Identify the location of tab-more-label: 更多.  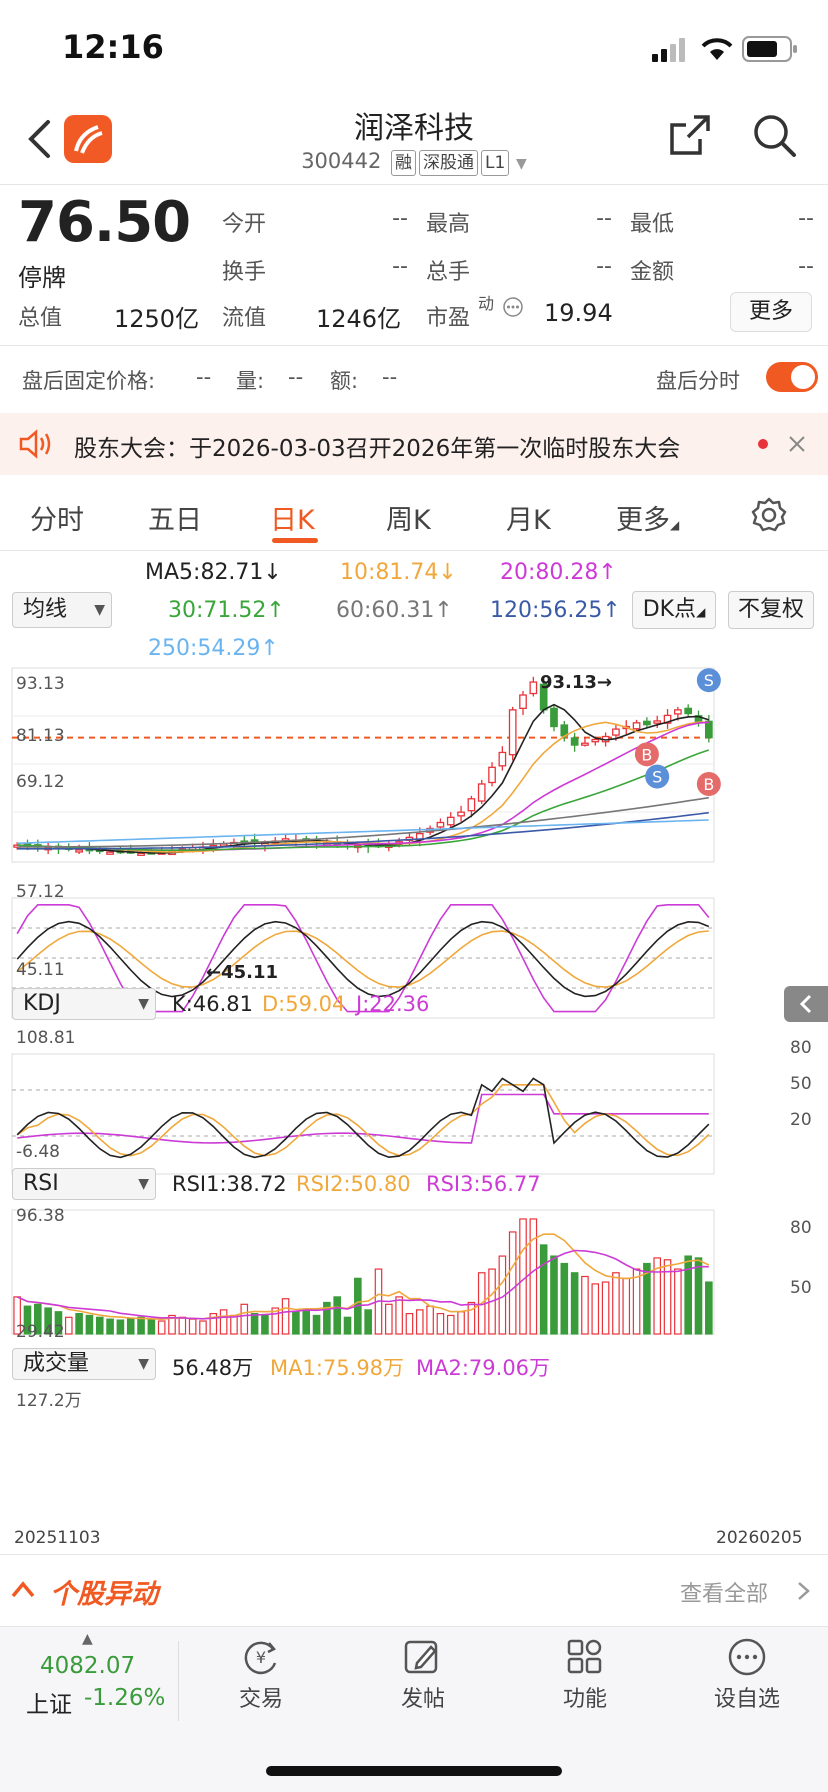
(643, 520).